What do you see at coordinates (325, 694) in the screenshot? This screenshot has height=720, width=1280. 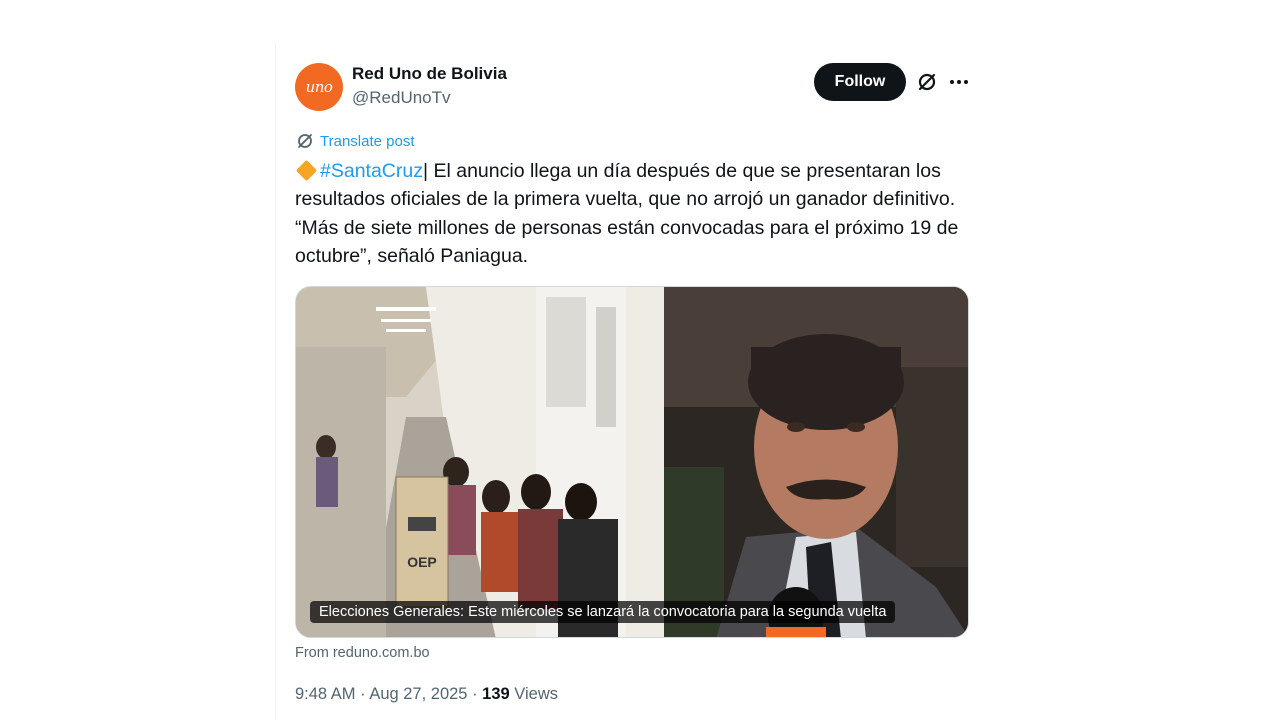 I see `post-time: 9:48 AM` at bounding box center [325, 694].